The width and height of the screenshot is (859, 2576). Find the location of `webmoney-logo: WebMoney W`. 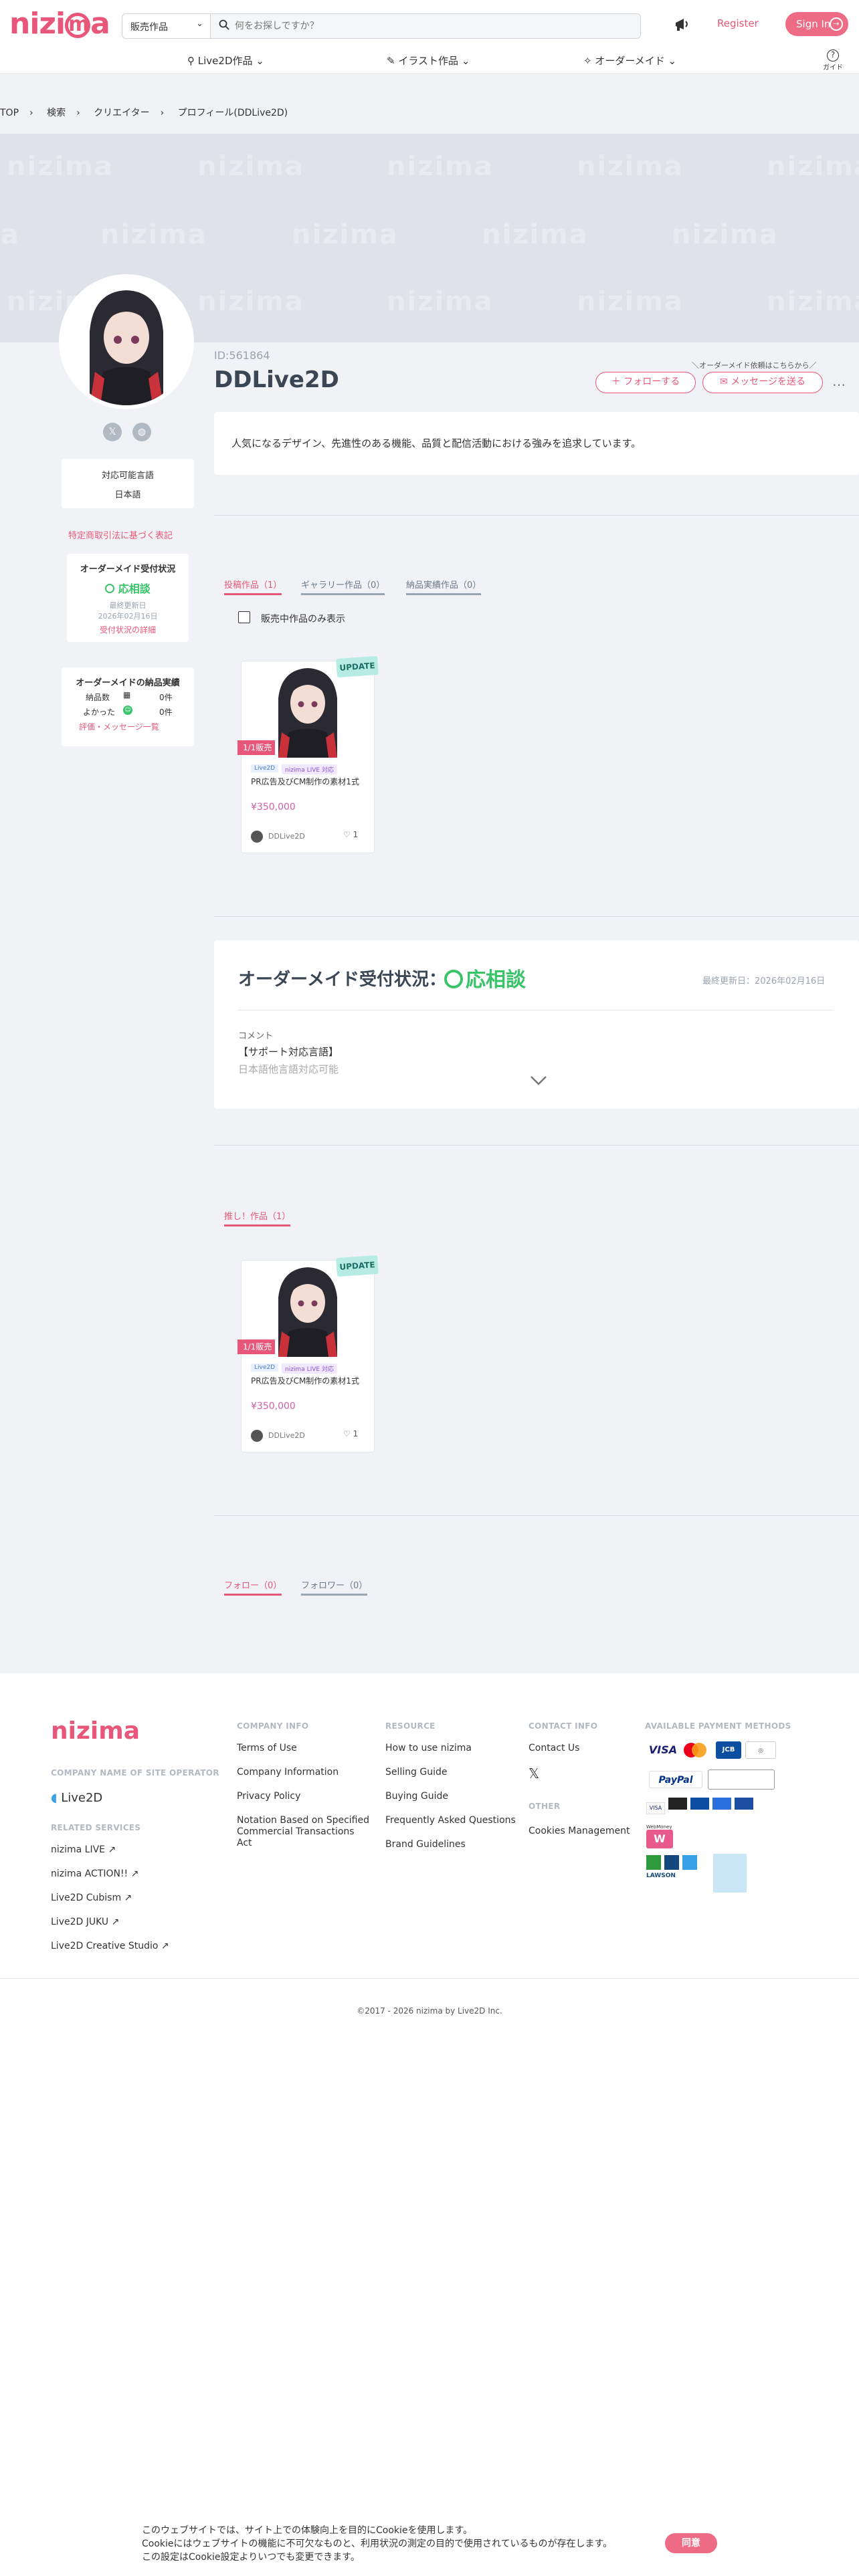

webmoney-logo: WebMoney W is located at coordinates (661, 1839).